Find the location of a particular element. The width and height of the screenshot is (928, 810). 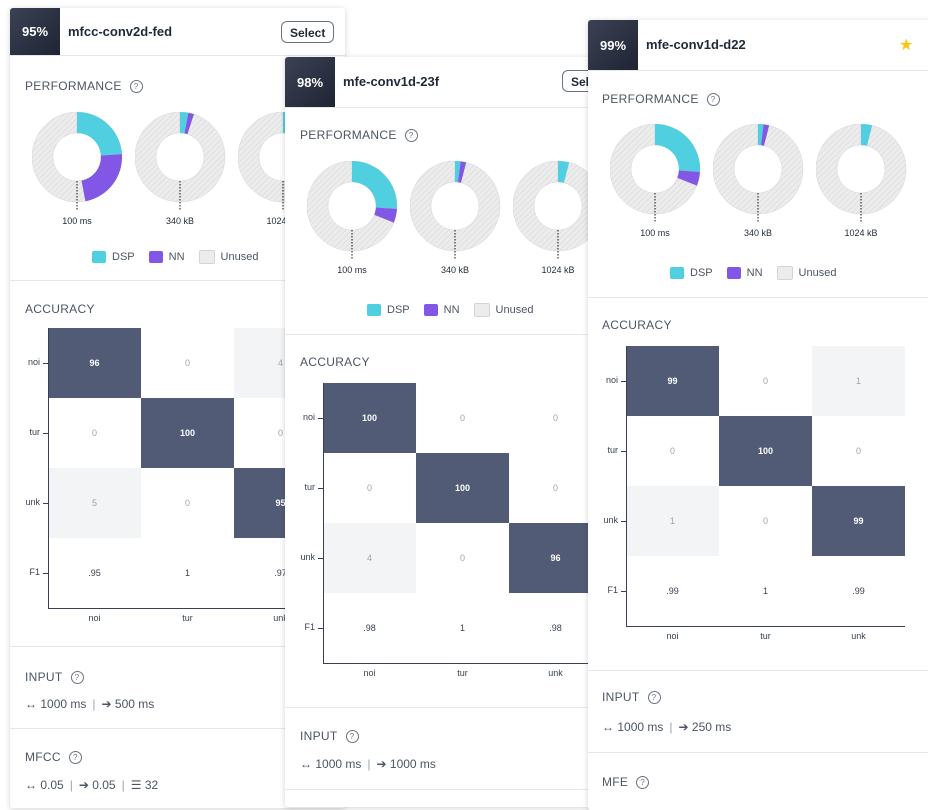

card-header: 95% mfcc-conv2d-fed Select is located at coordinates (177, 32).